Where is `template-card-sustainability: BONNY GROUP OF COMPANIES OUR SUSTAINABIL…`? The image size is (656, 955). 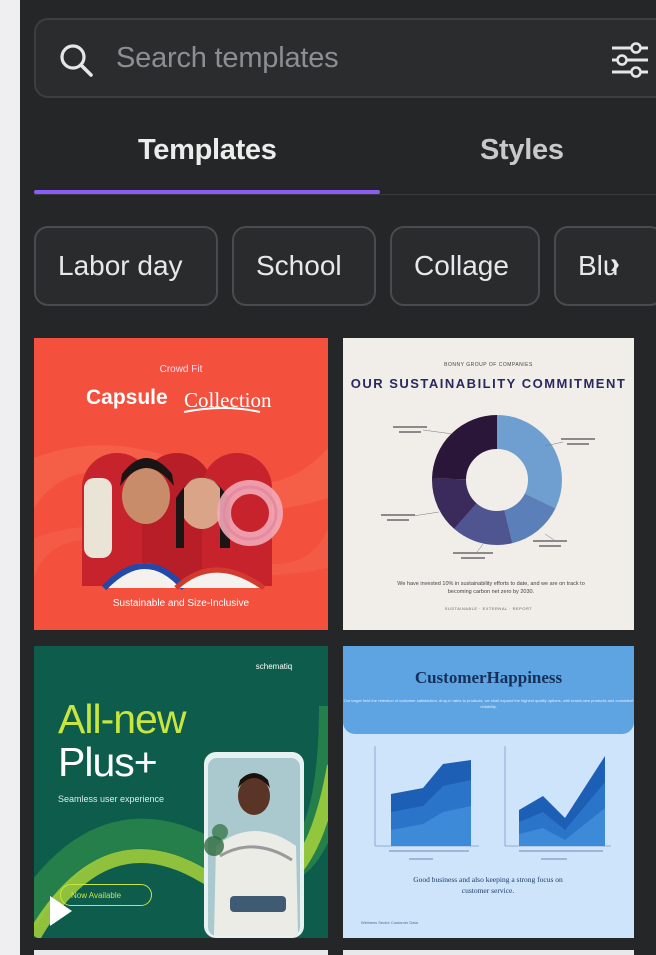 template-card-sustainability: BONNY GROUP OF COMPANIES OUR SUSTAINABIL… is located at coordinates (488, 484).